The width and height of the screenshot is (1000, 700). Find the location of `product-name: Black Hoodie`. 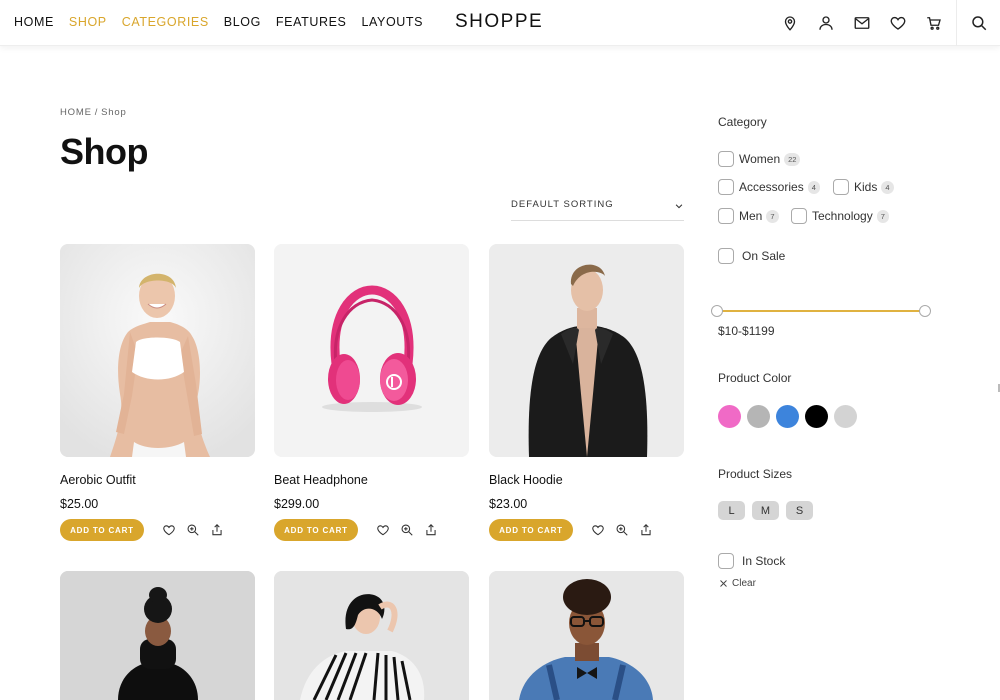

product-name: Black Hoodie is located at coordinates (586, 480).